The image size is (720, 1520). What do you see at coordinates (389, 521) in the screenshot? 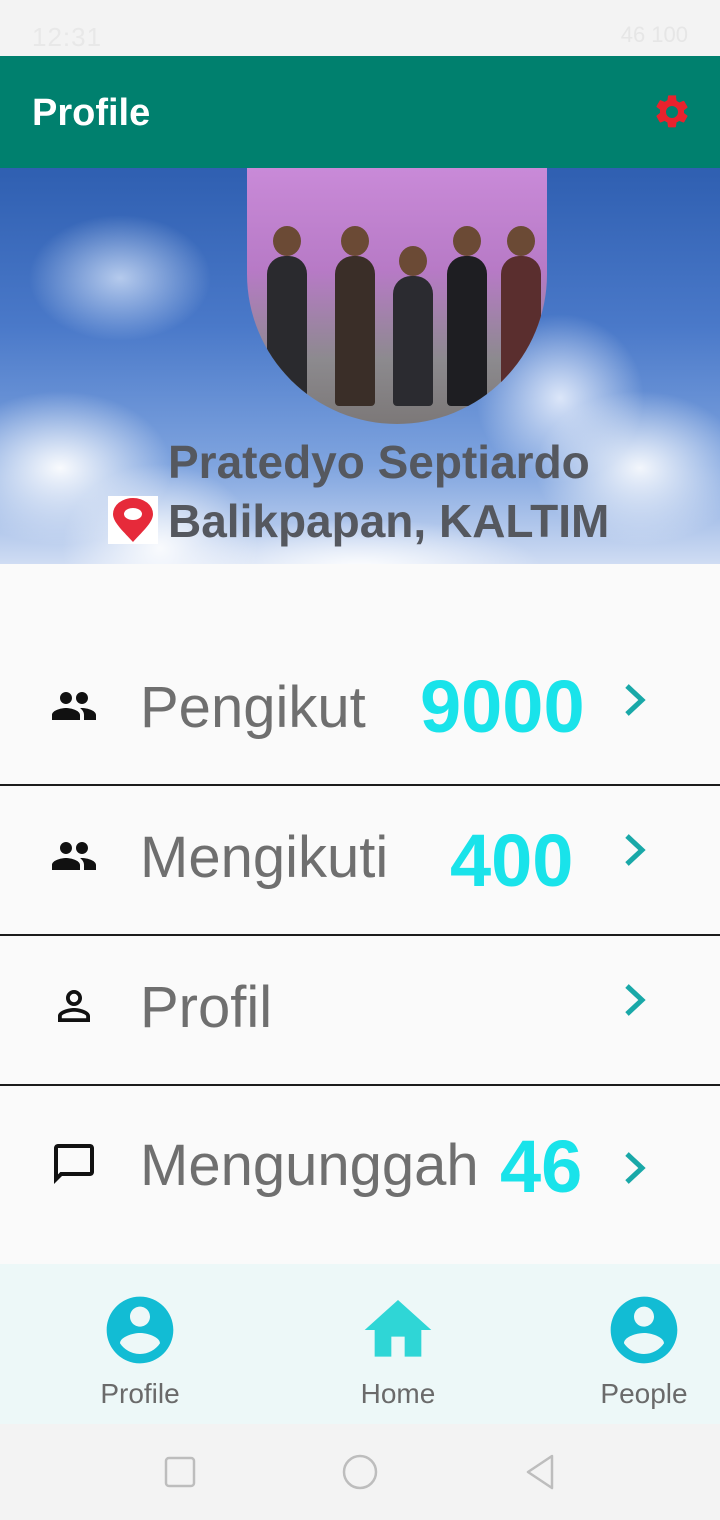
I see `location-text: Balikpapan, KALTIM` at bounding box center [389, 521].